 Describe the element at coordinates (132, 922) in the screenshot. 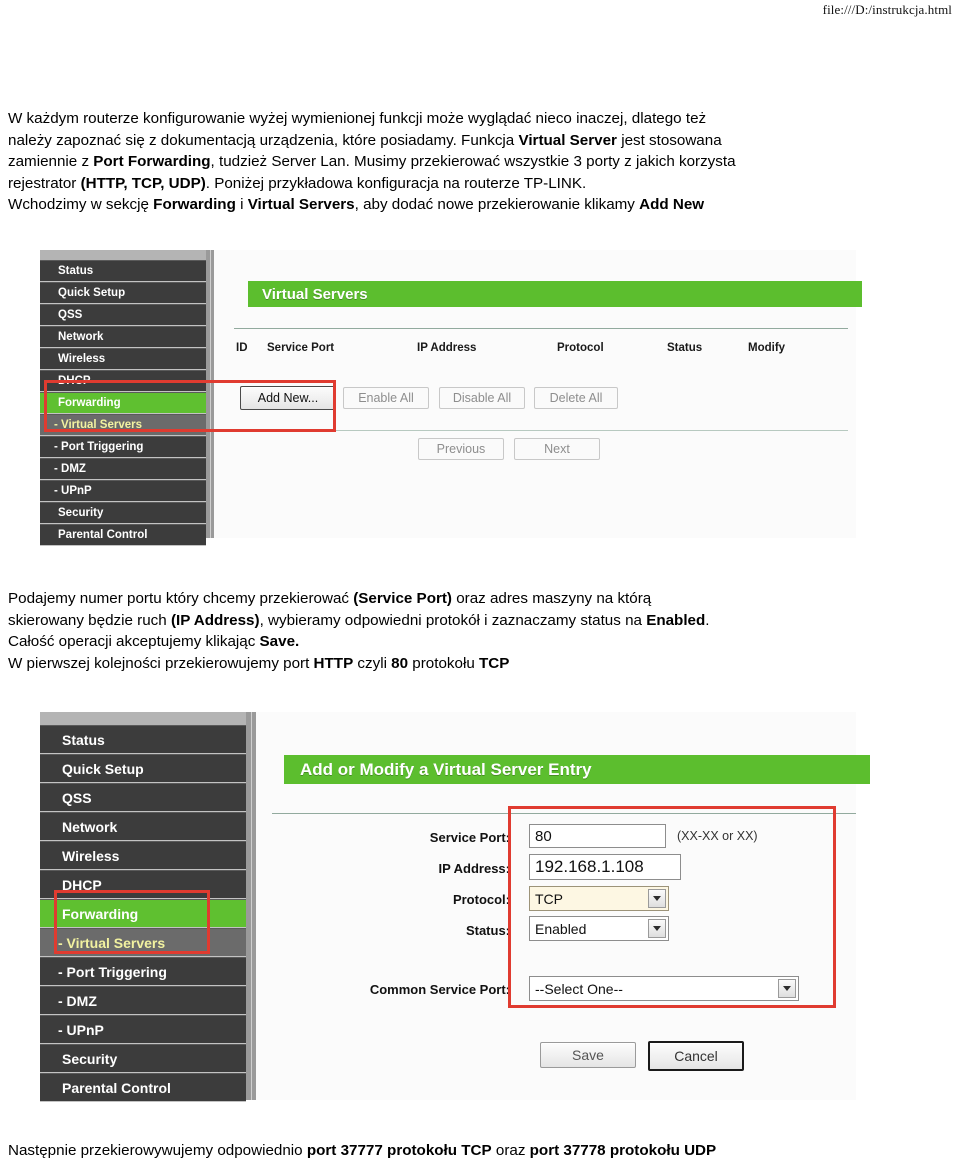

I see `annotation-box-shot2-forwarding` at that location.